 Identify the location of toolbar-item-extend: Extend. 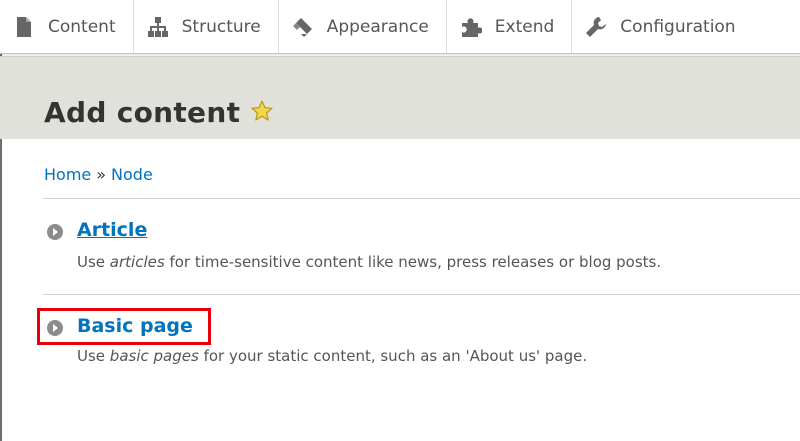
(510, 26).